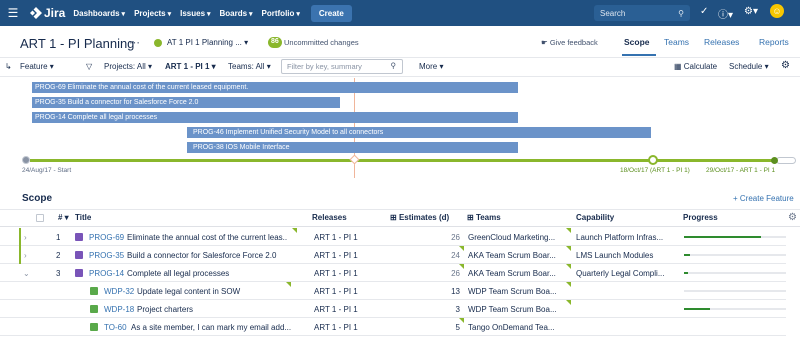  I want to click on issue-key: TO-60, so click(115, 327).